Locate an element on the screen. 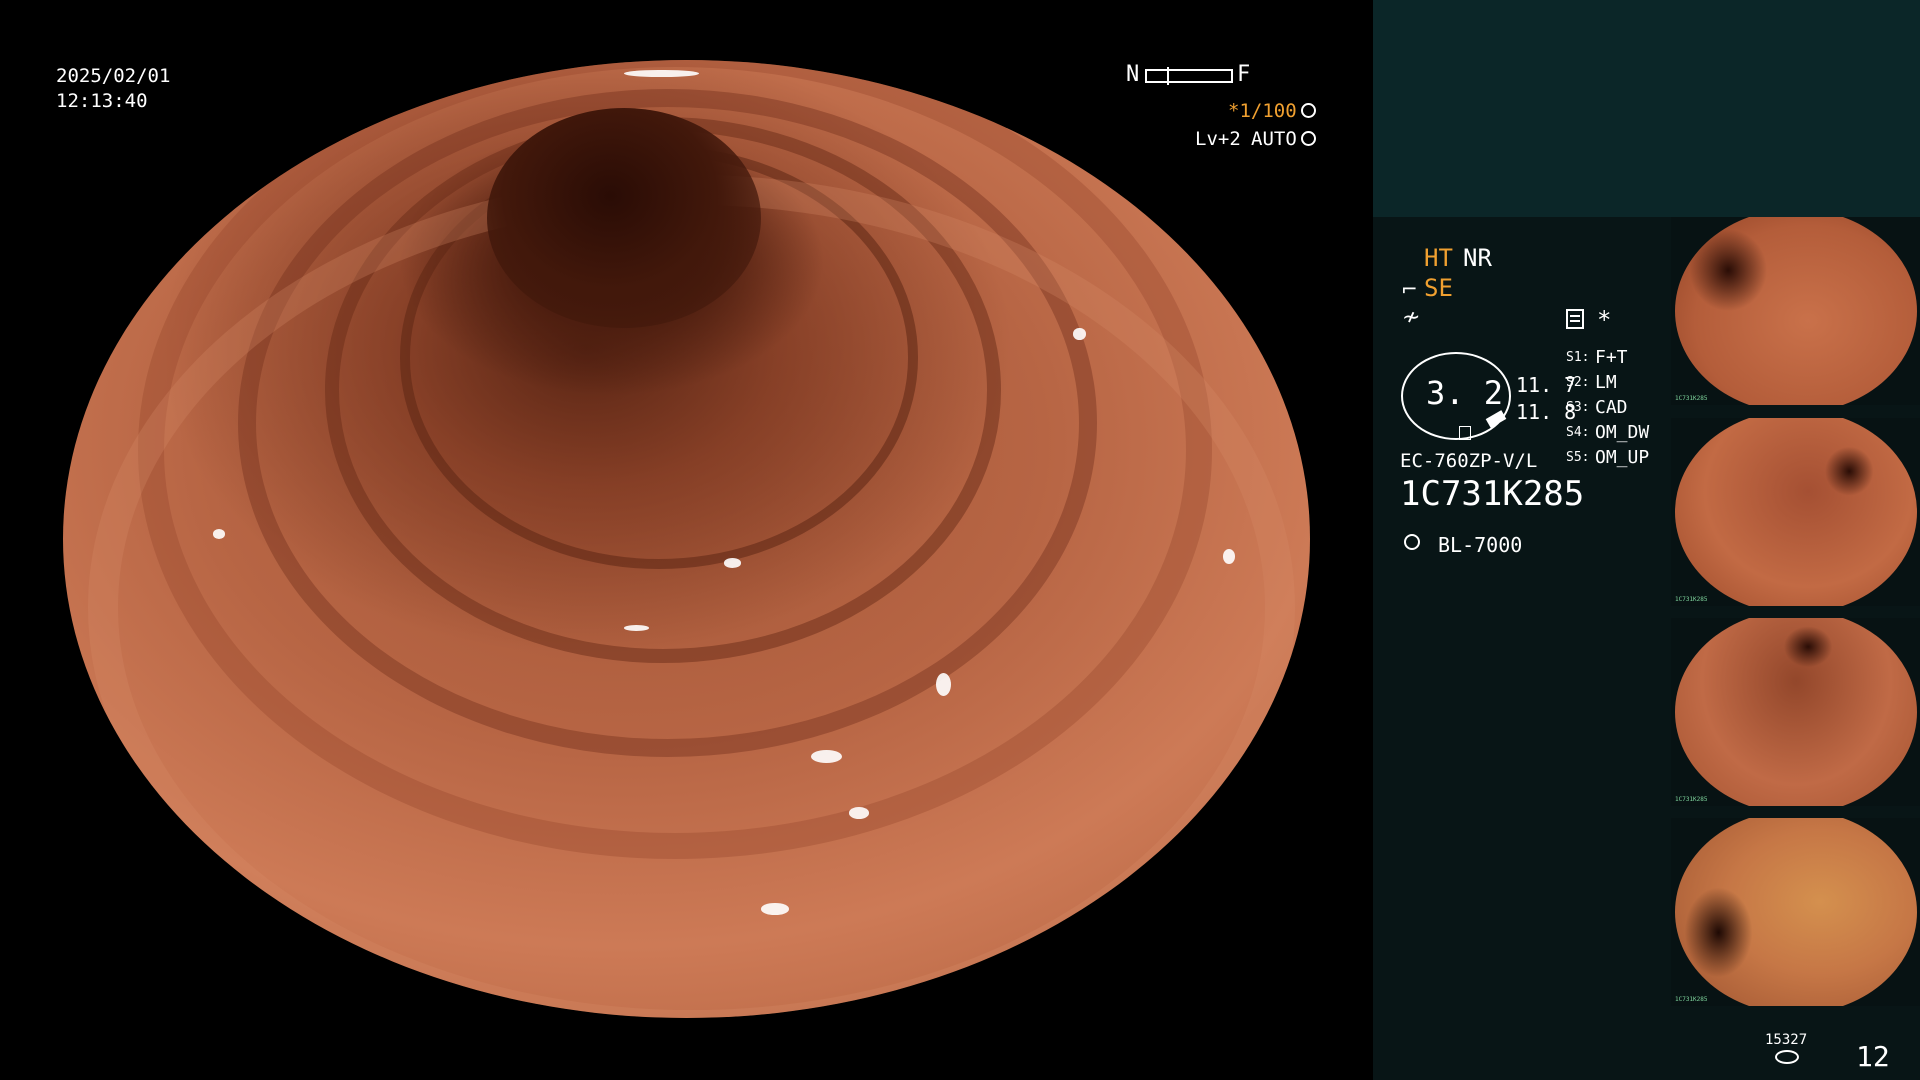 The width and height of the screenshot is (1920, 1080). se-label: SE is located at coordinates (1438, 288).